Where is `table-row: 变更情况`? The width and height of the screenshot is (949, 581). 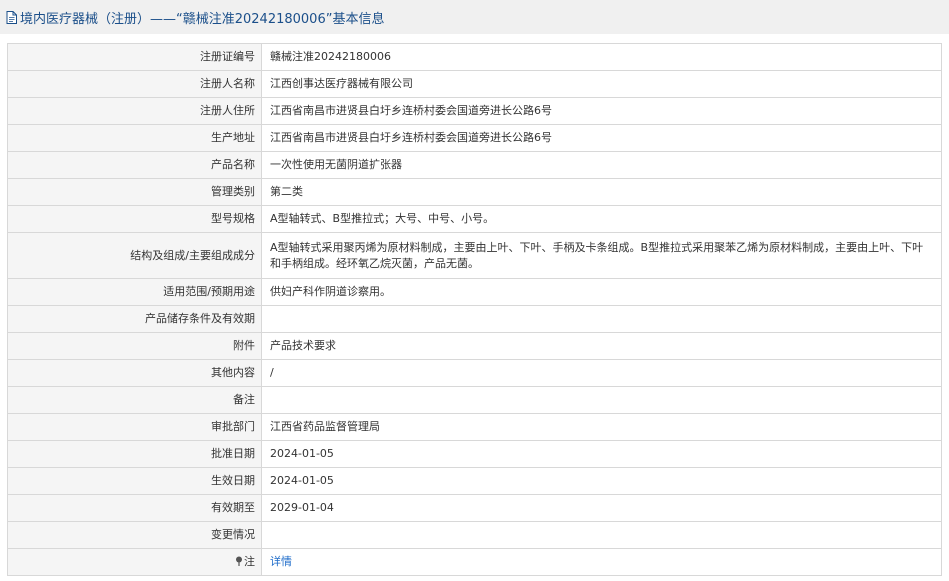 table-row: 变更情况 is located at coordinates (474, 535).